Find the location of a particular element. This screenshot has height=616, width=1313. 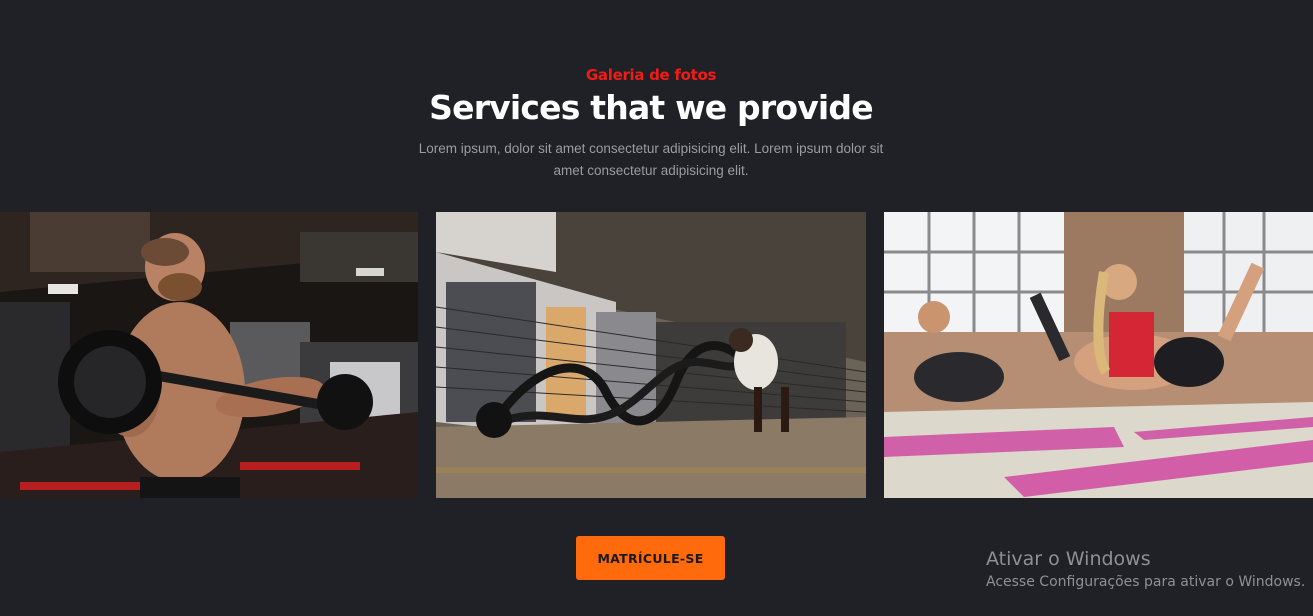

section-eyebrow: Galeria de fotos is located at coordinates (651, 75).